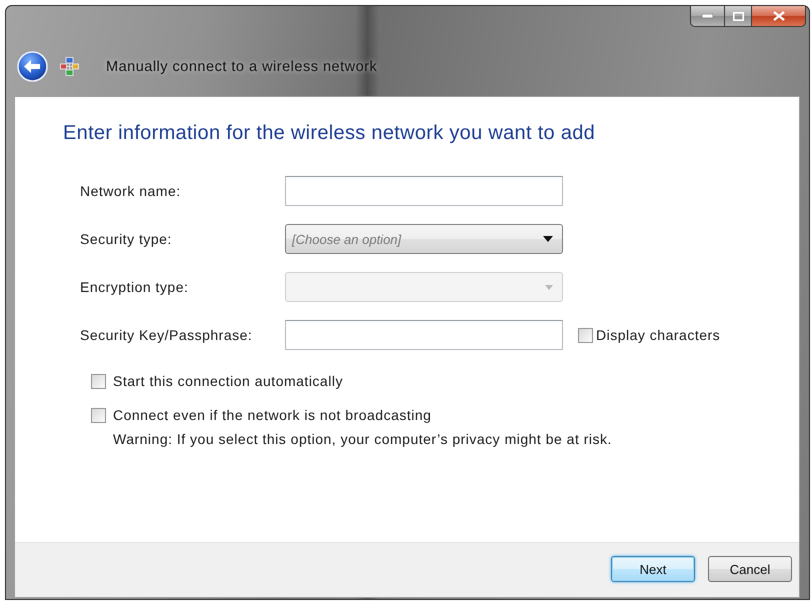 The image size is (812, 604). Describe the element at coordinates (130, 191) in the screenshot. I see `field-label: Network name:` at that location.